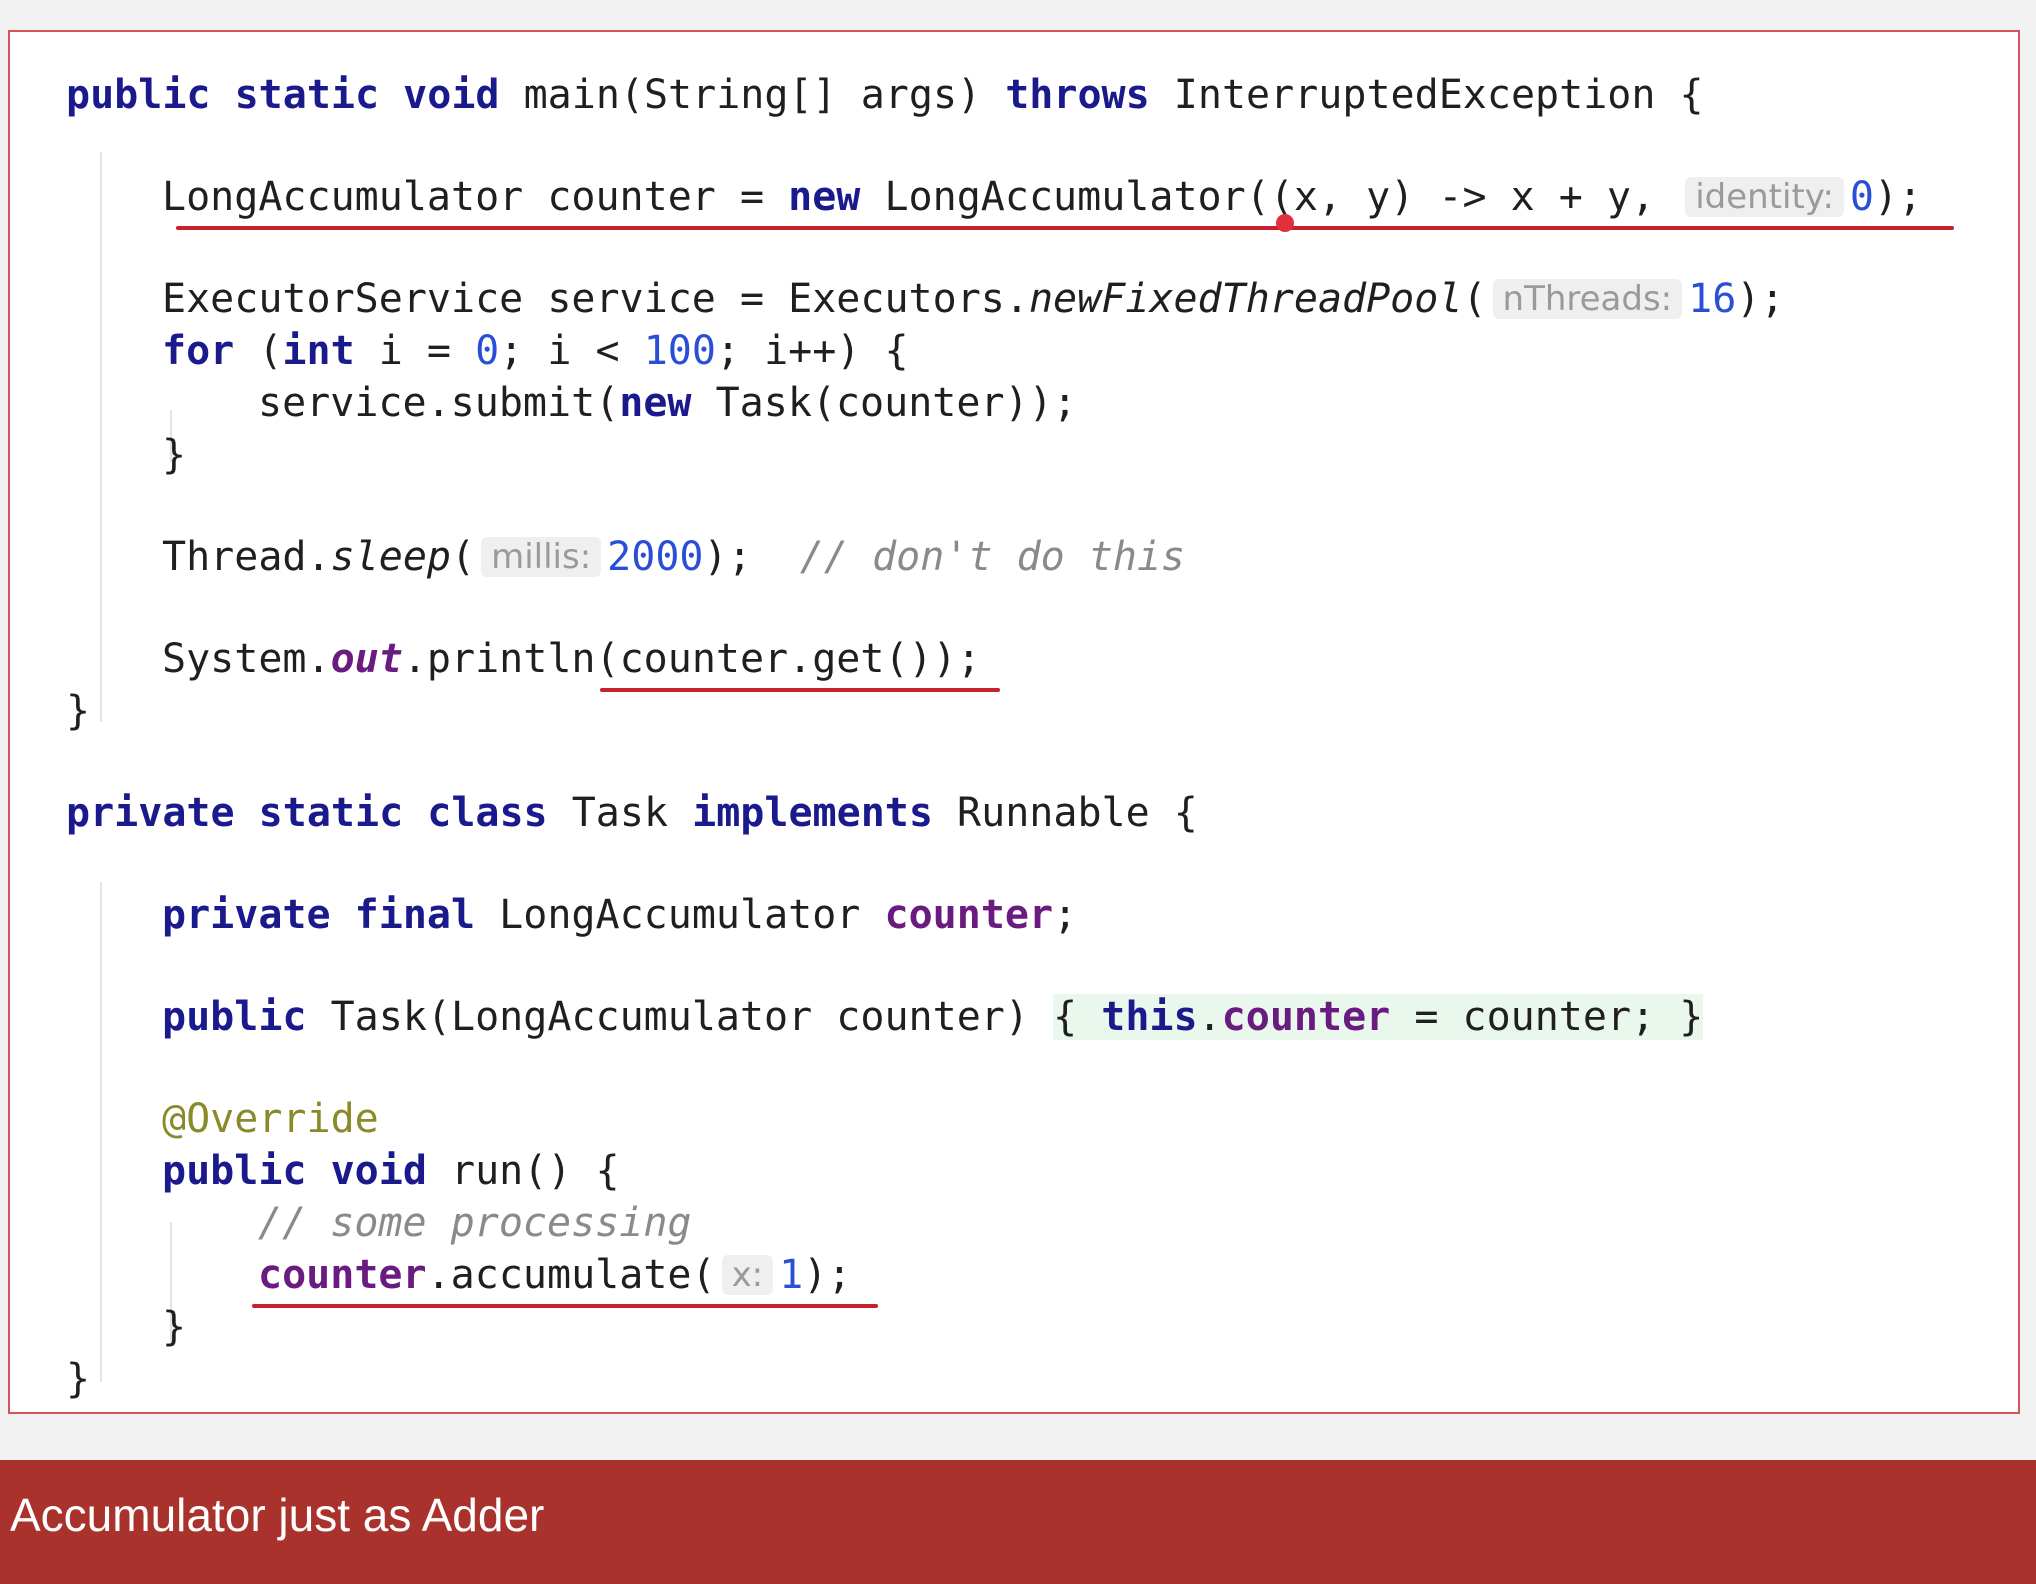 The width and height of the screenshot is (2036, 1584). Describe the element at coordinates (415, 351) in the screenshot. I see `code-text: i =` at that location.